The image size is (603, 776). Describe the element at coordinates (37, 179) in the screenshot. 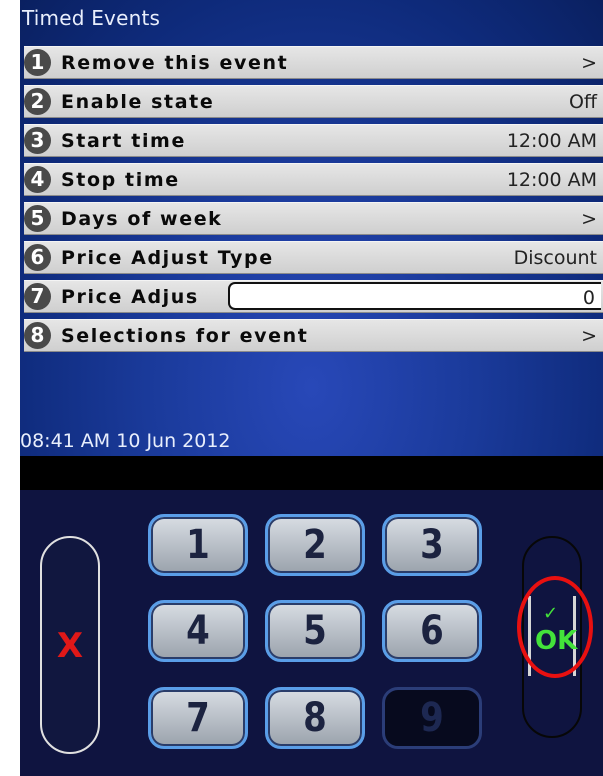

I see `row-number-badge: 4` at that location.